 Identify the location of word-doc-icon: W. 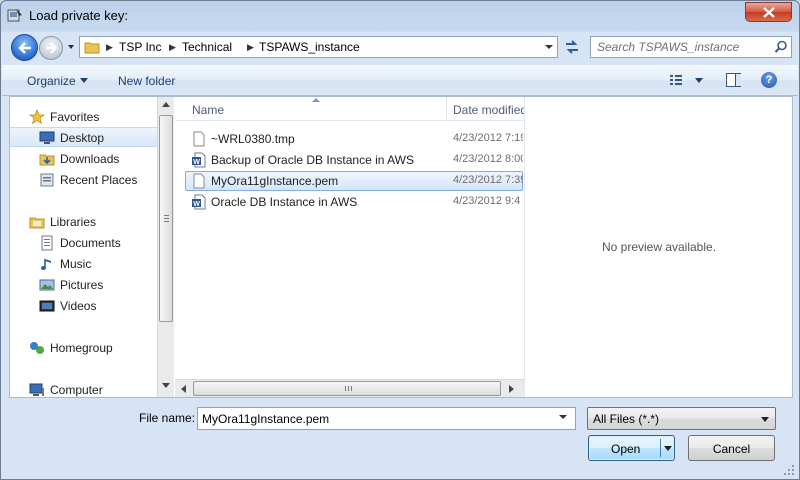
(199, 202).